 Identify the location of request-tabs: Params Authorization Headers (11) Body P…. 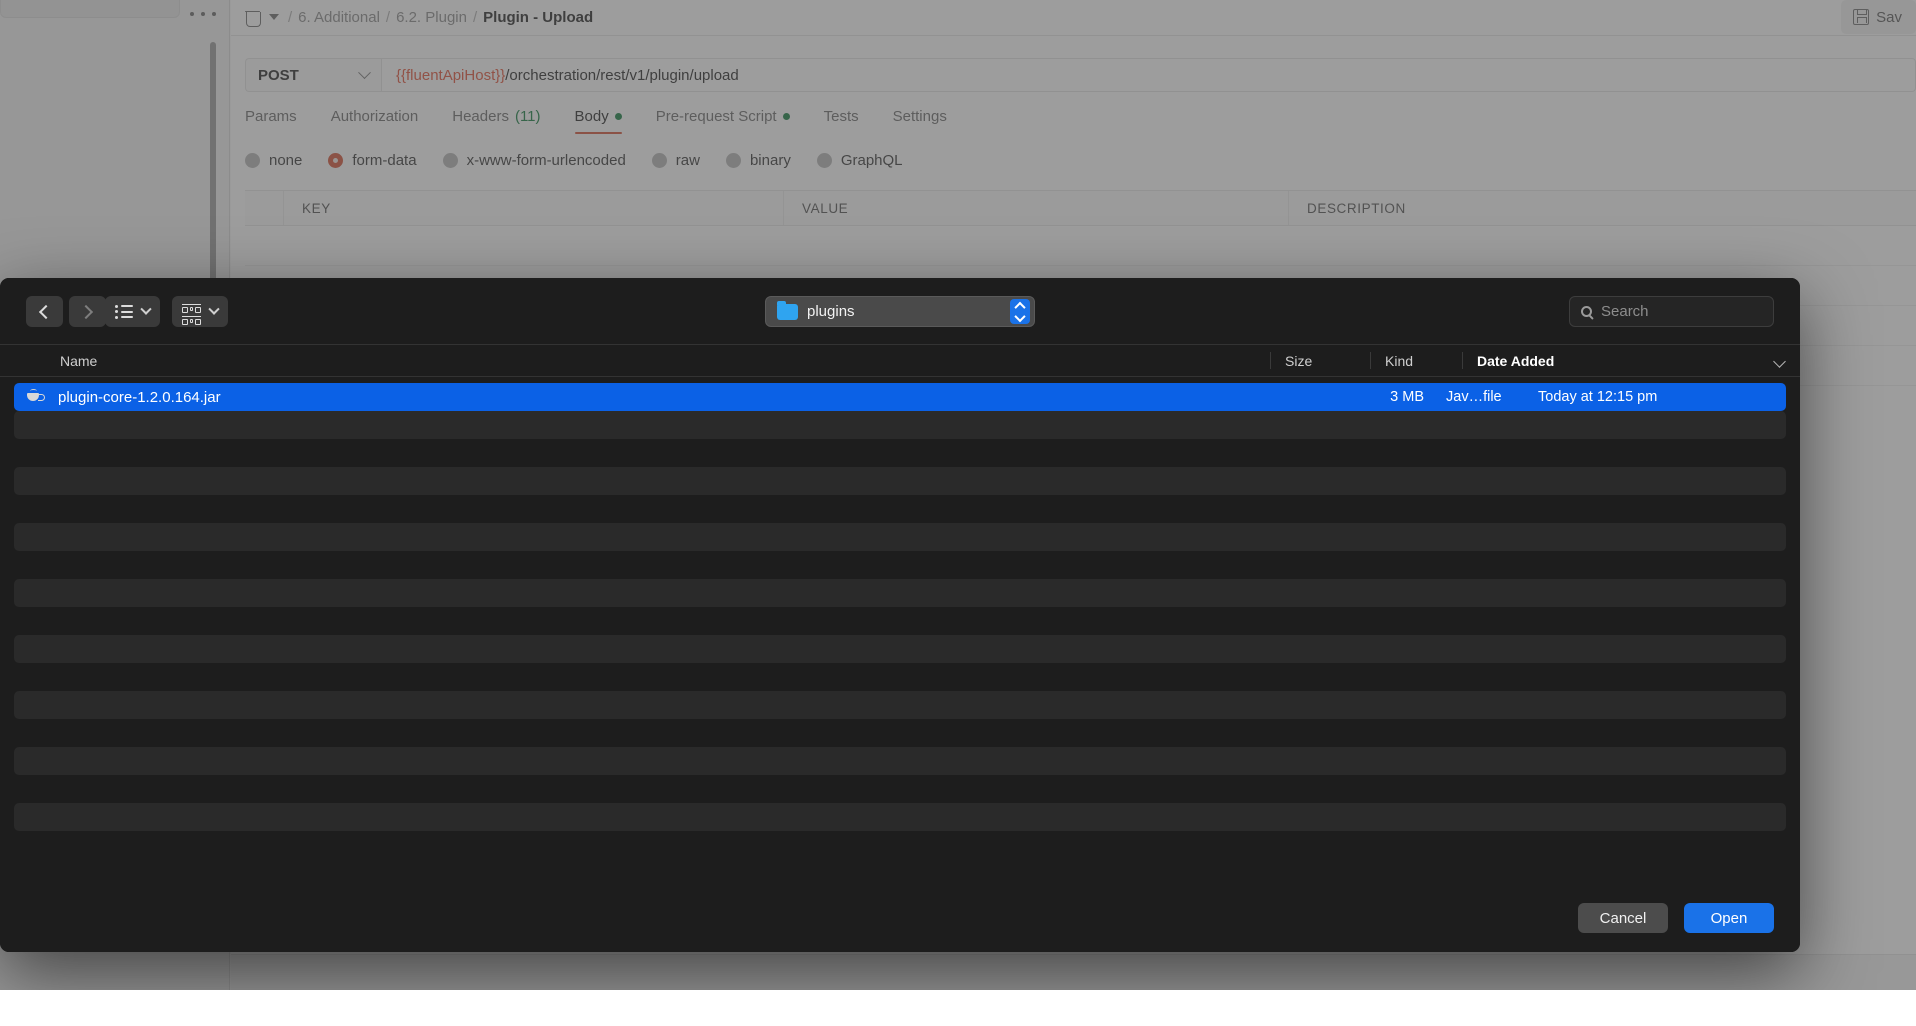
(604, 121).